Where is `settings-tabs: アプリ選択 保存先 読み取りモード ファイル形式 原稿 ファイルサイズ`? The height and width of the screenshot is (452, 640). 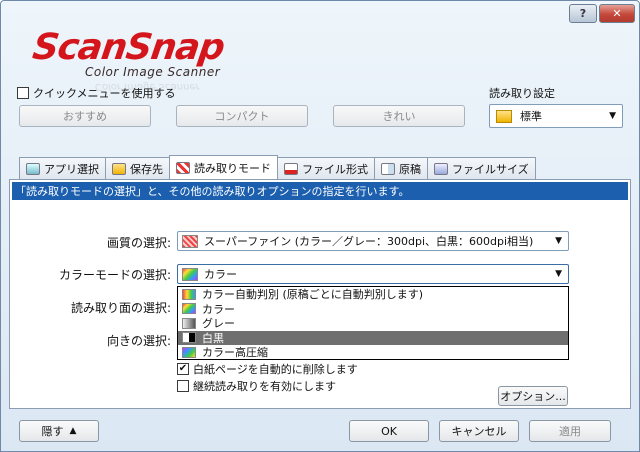
settings-tabs: アプリ選択 保存先 読み取りモード ファイル形式 原稿 ファイルサイズ is located at coordinates (277, 167).